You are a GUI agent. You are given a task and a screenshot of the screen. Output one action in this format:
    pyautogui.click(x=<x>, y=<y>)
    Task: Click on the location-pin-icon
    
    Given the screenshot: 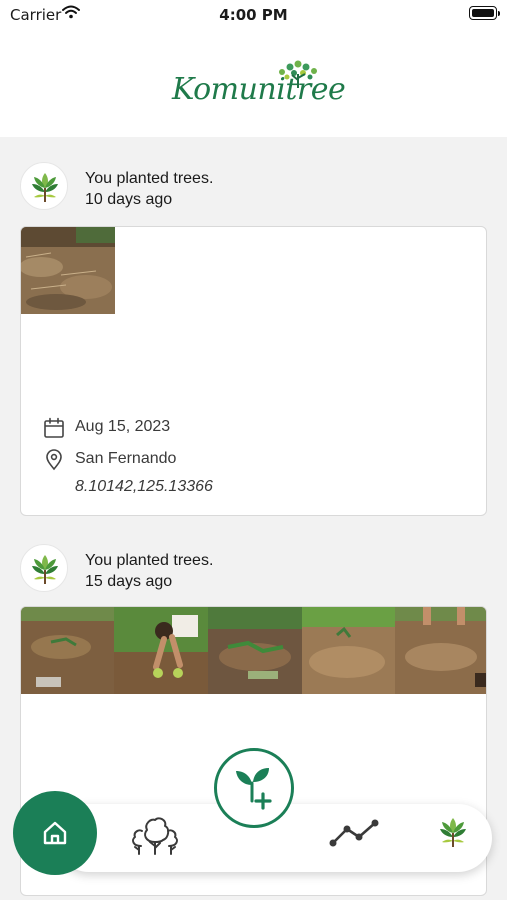 What is the action you would take?
    pyautogui.click(x=54, y=460)
    